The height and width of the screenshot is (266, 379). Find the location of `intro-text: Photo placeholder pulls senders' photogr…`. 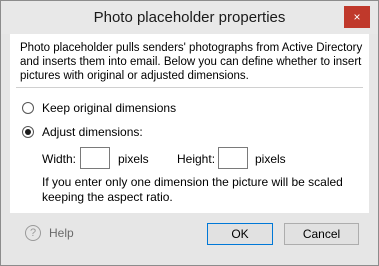

intro-text: Photo placeholder pulls senders' photogr… is located at coordinates (191, 62).